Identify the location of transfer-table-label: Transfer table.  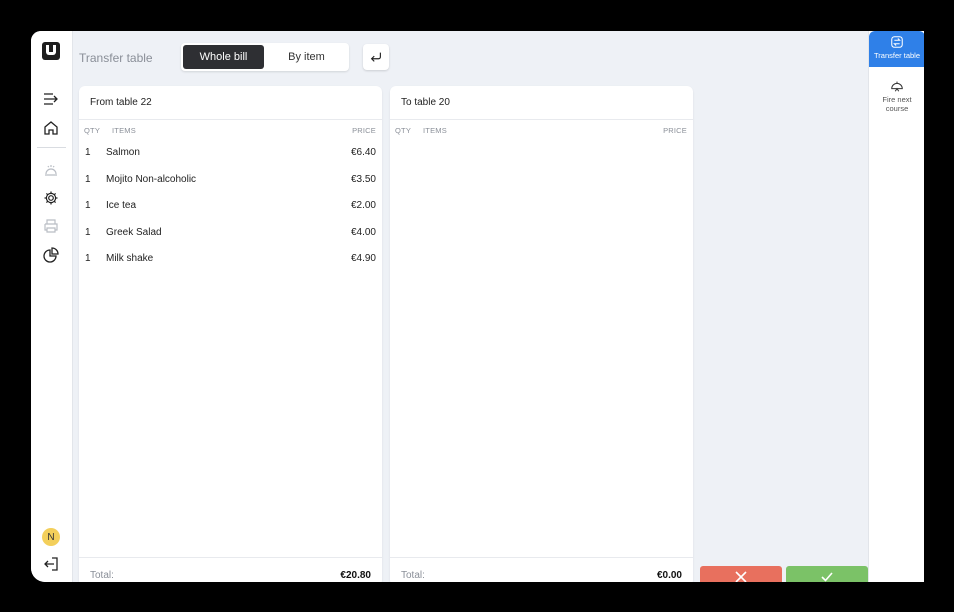
(897, 55).